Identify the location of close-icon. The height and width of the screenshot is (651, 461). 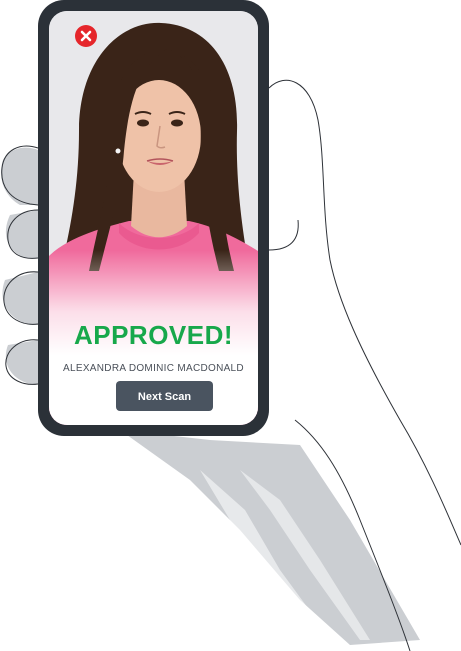
(86, 36).